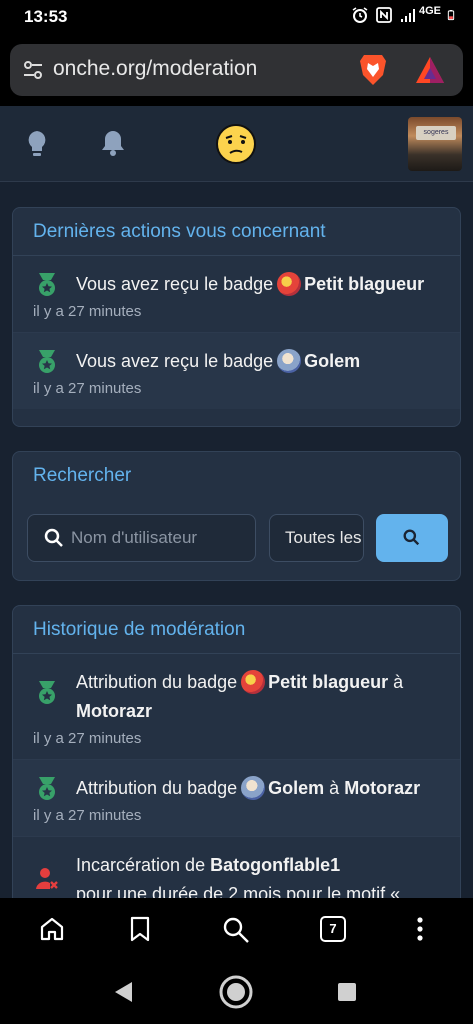  I want to click on status-icons: 4GE, so click(405, 14).